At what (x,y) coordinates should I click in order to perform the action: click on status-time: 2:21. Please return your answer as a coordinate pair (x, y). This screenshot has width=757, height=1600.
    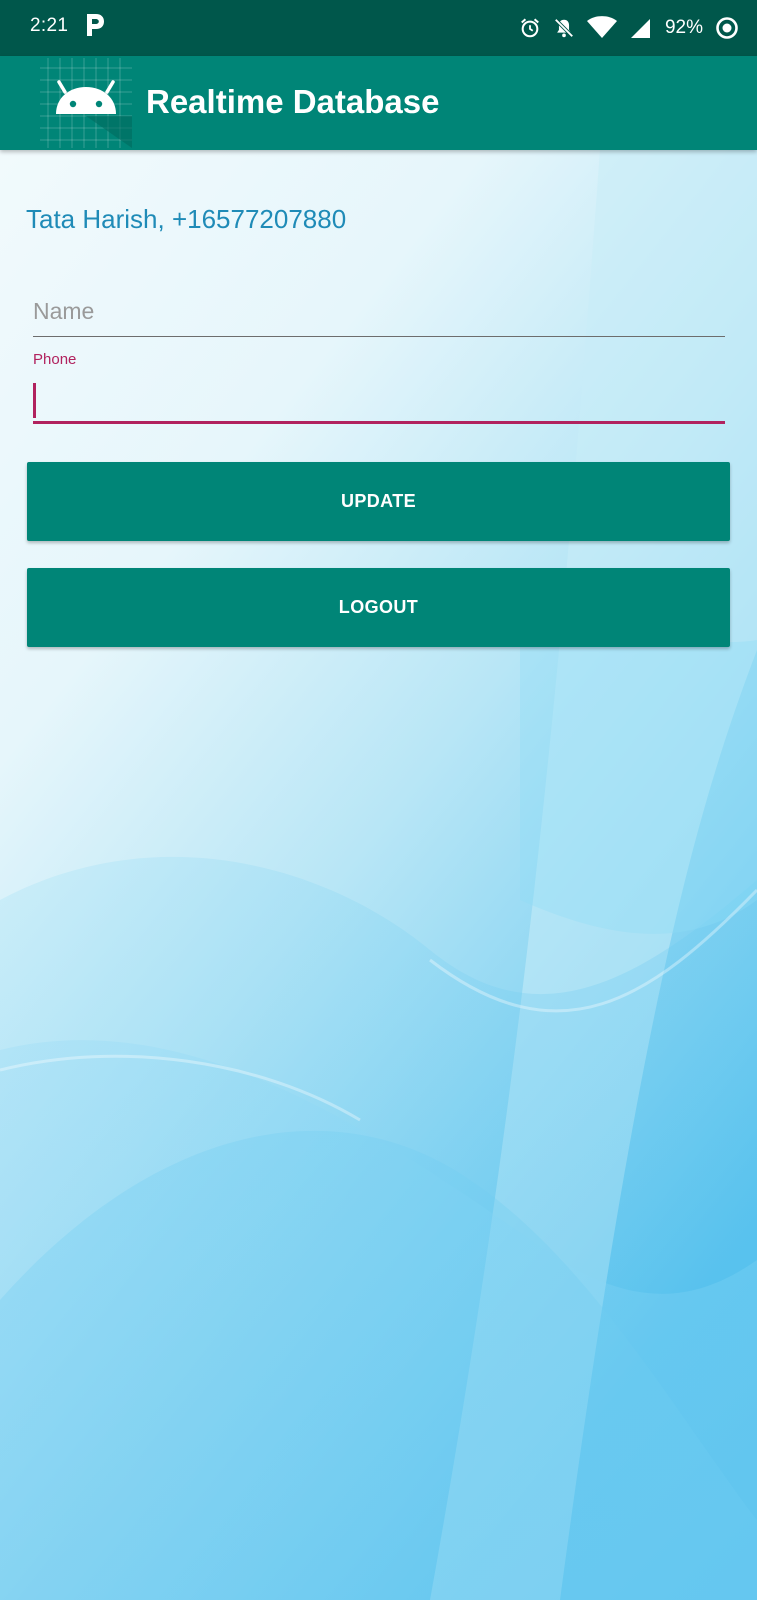
    Looking at the image, I should click on (49, 25).